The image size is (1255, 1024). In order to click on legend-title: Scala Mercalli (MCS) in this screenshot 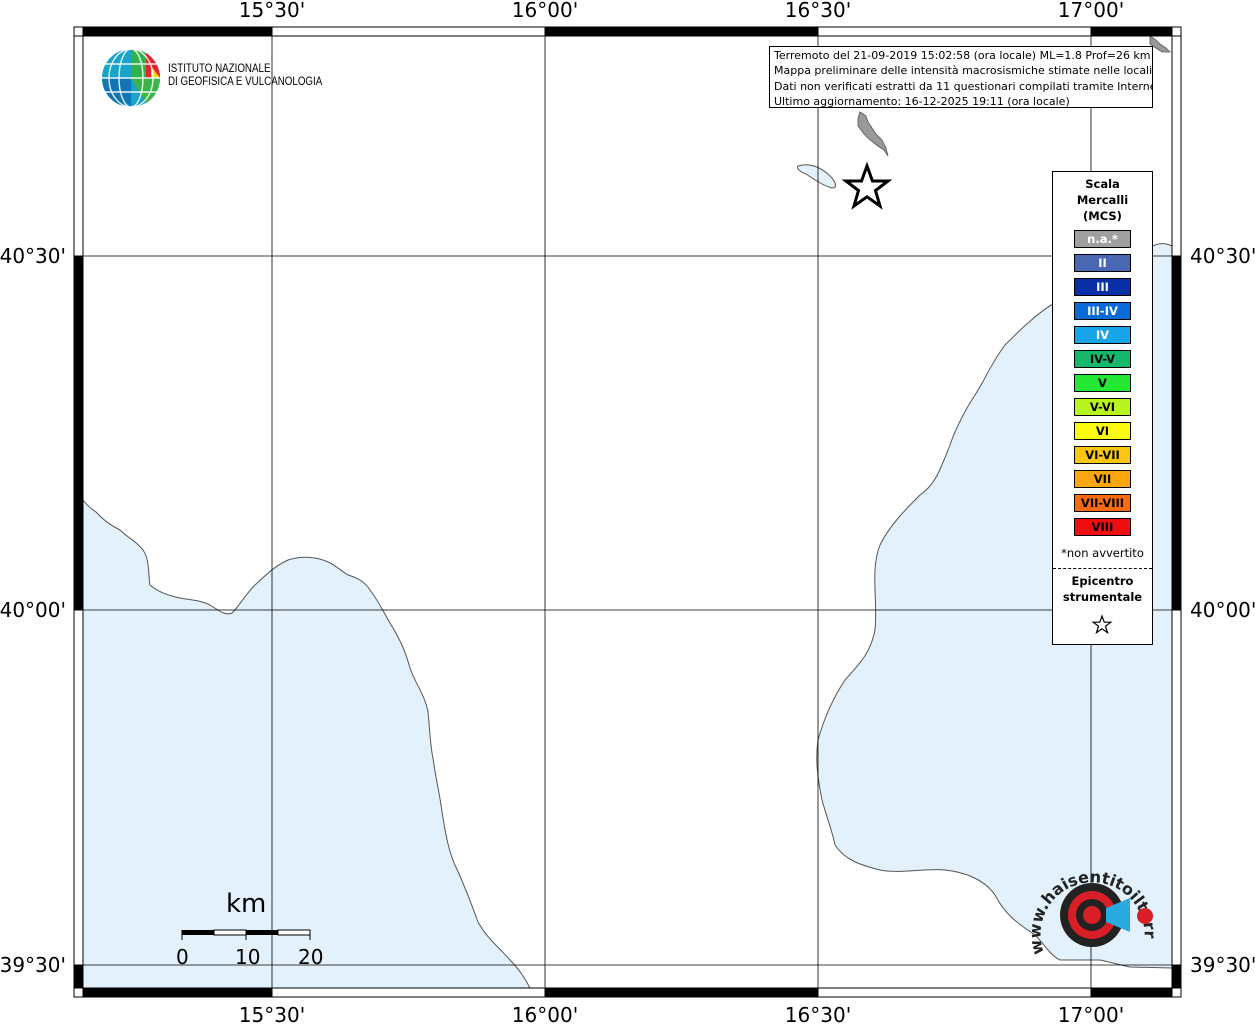, I will do `click(1102, 200)`.